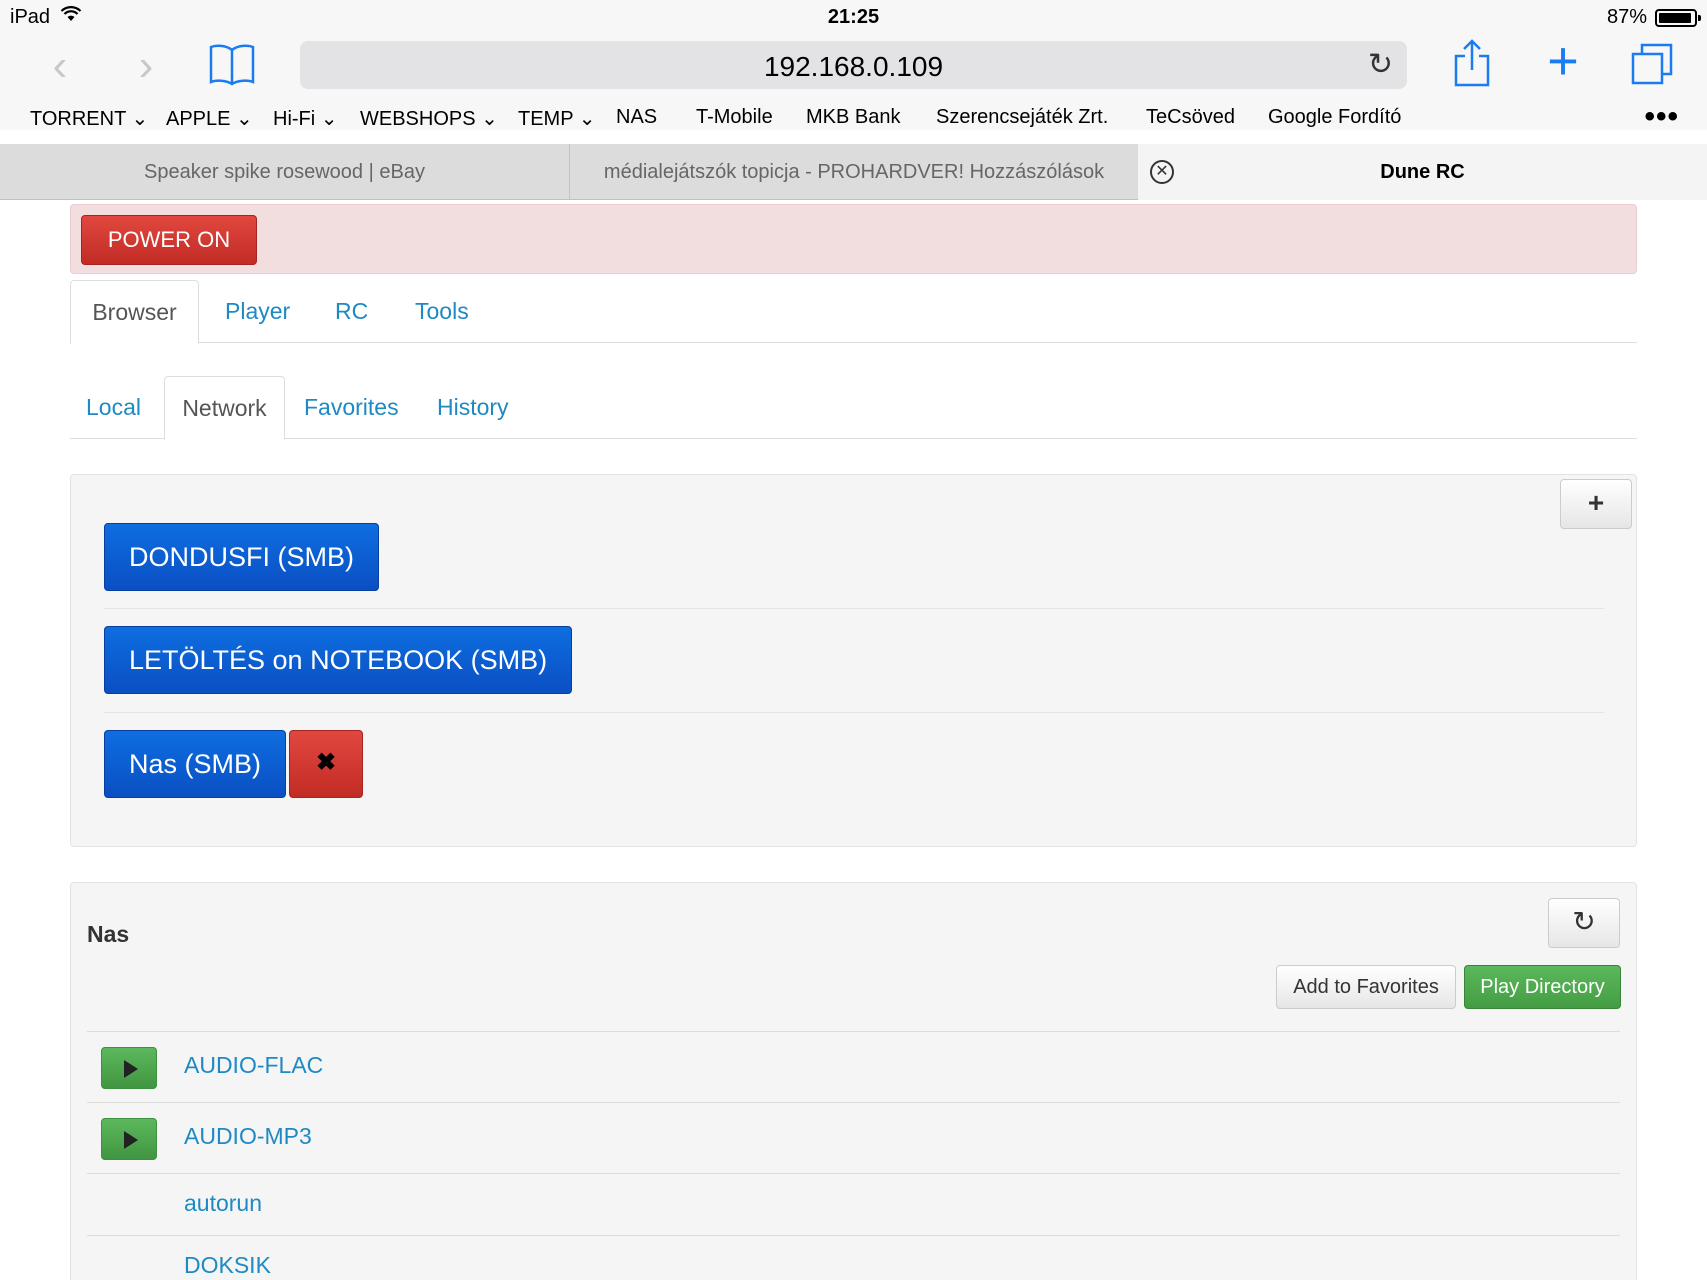  Describe the element at coordinates (326, 764) in the screenshot. I see `delete-share-button: ✖` at that location.